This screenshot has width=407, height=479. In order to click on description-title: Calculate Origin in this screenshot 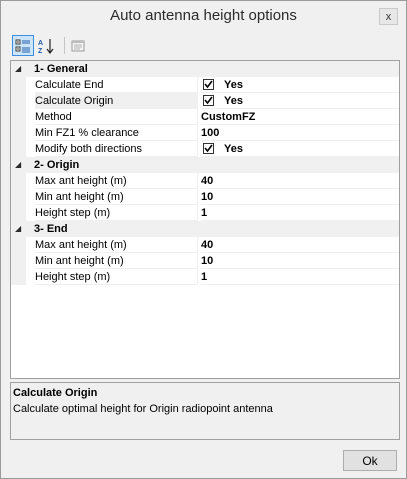, I will do `click(55, 393)`.